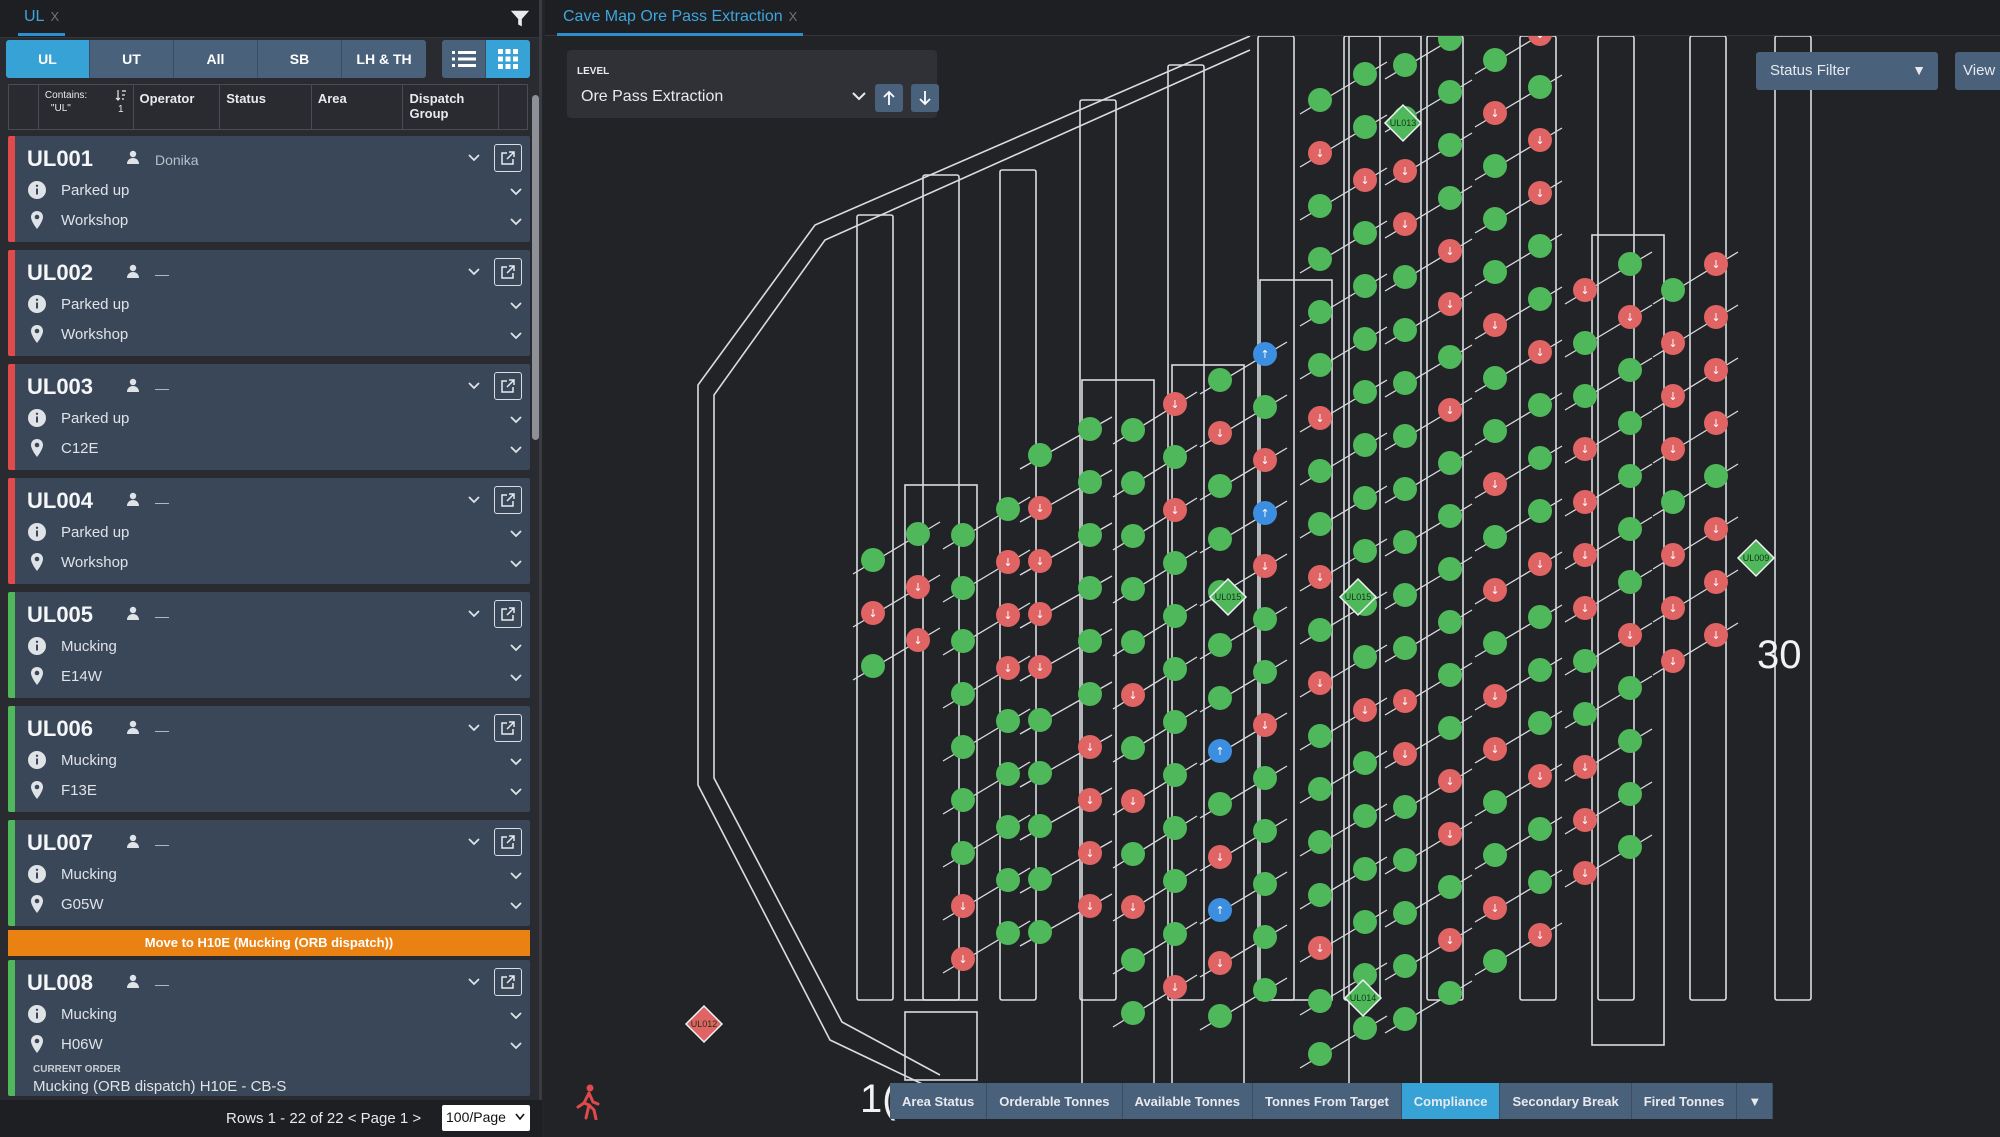 The height and width of the screenshot is (1137, 2000). Describe the element at coordinates (48, 59) in the screenshot. I see `segment-ul: UL` at that location.